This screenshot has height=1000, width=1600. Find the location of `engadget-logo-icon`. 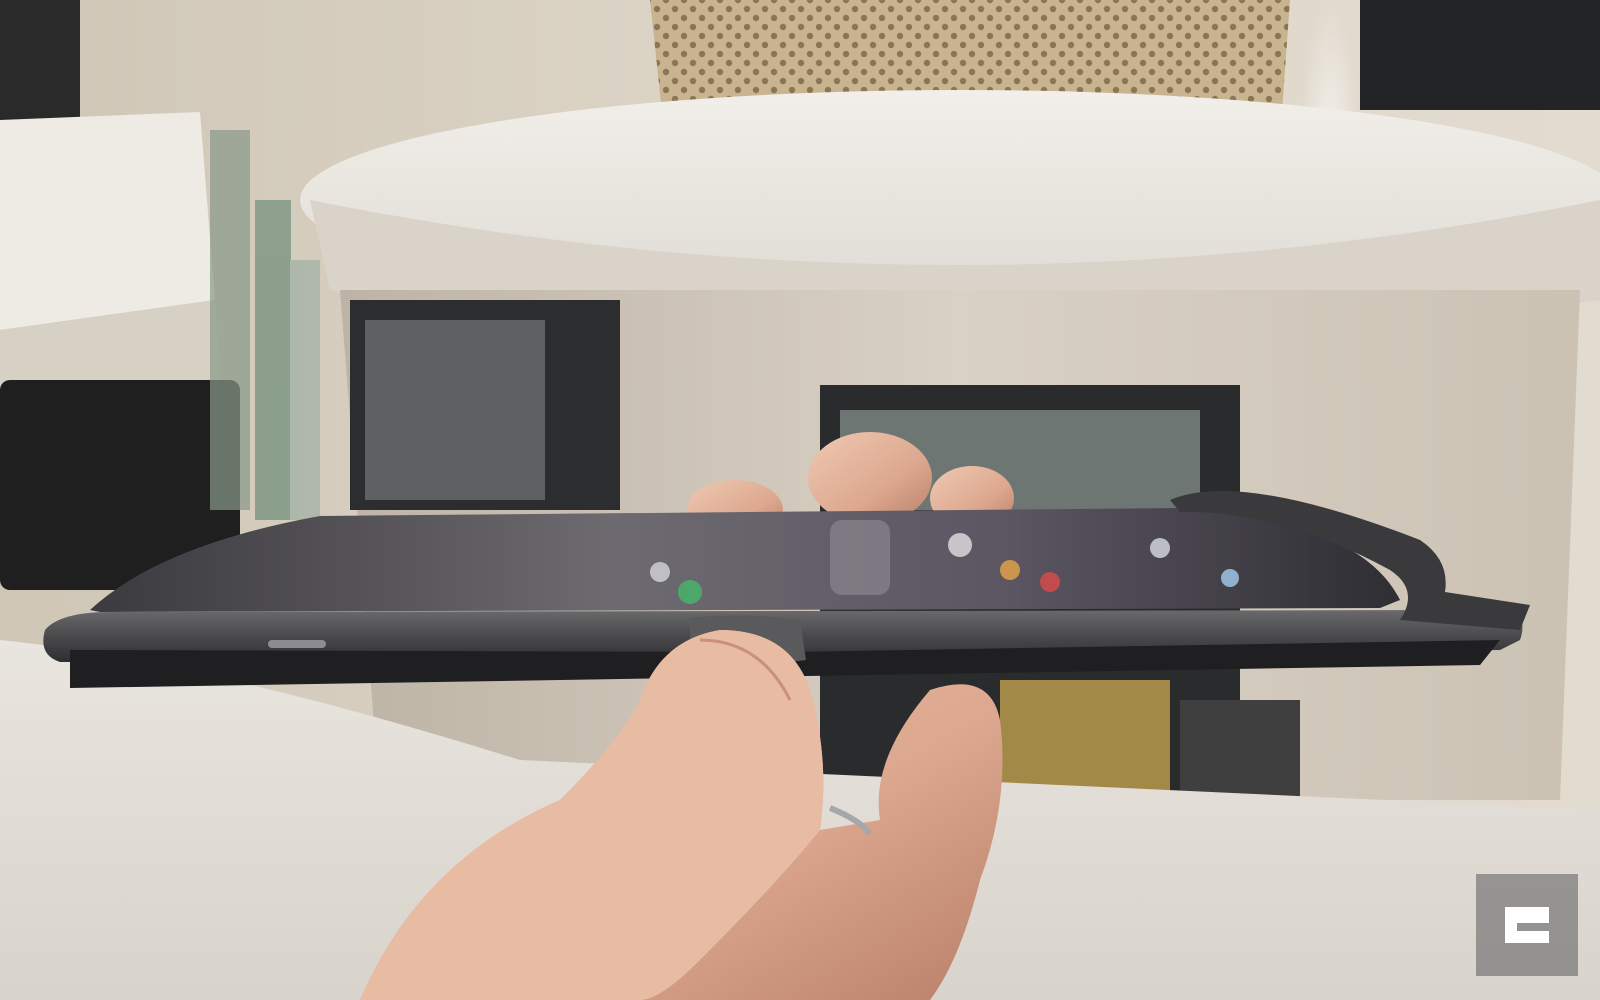

engadget-logo-icon is located at coordinates (1527, 925).